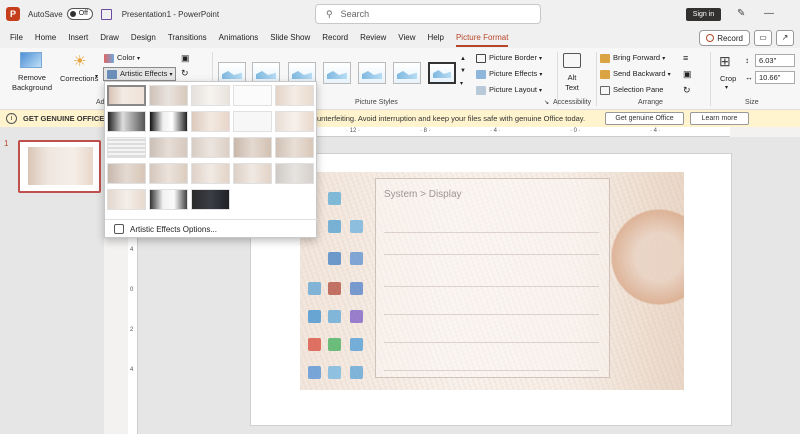 This screenshot has width=800, height=434. What do you see at coordinates (687, 90) in the screenshot?
I see `rotate-icon: ↻` at bounding box center [687, 90].